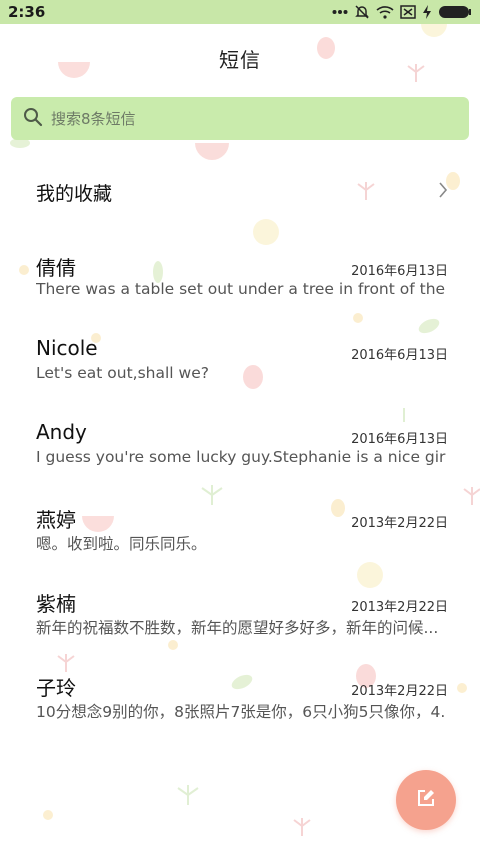  I want to click on compose-button, so click(426, 800).